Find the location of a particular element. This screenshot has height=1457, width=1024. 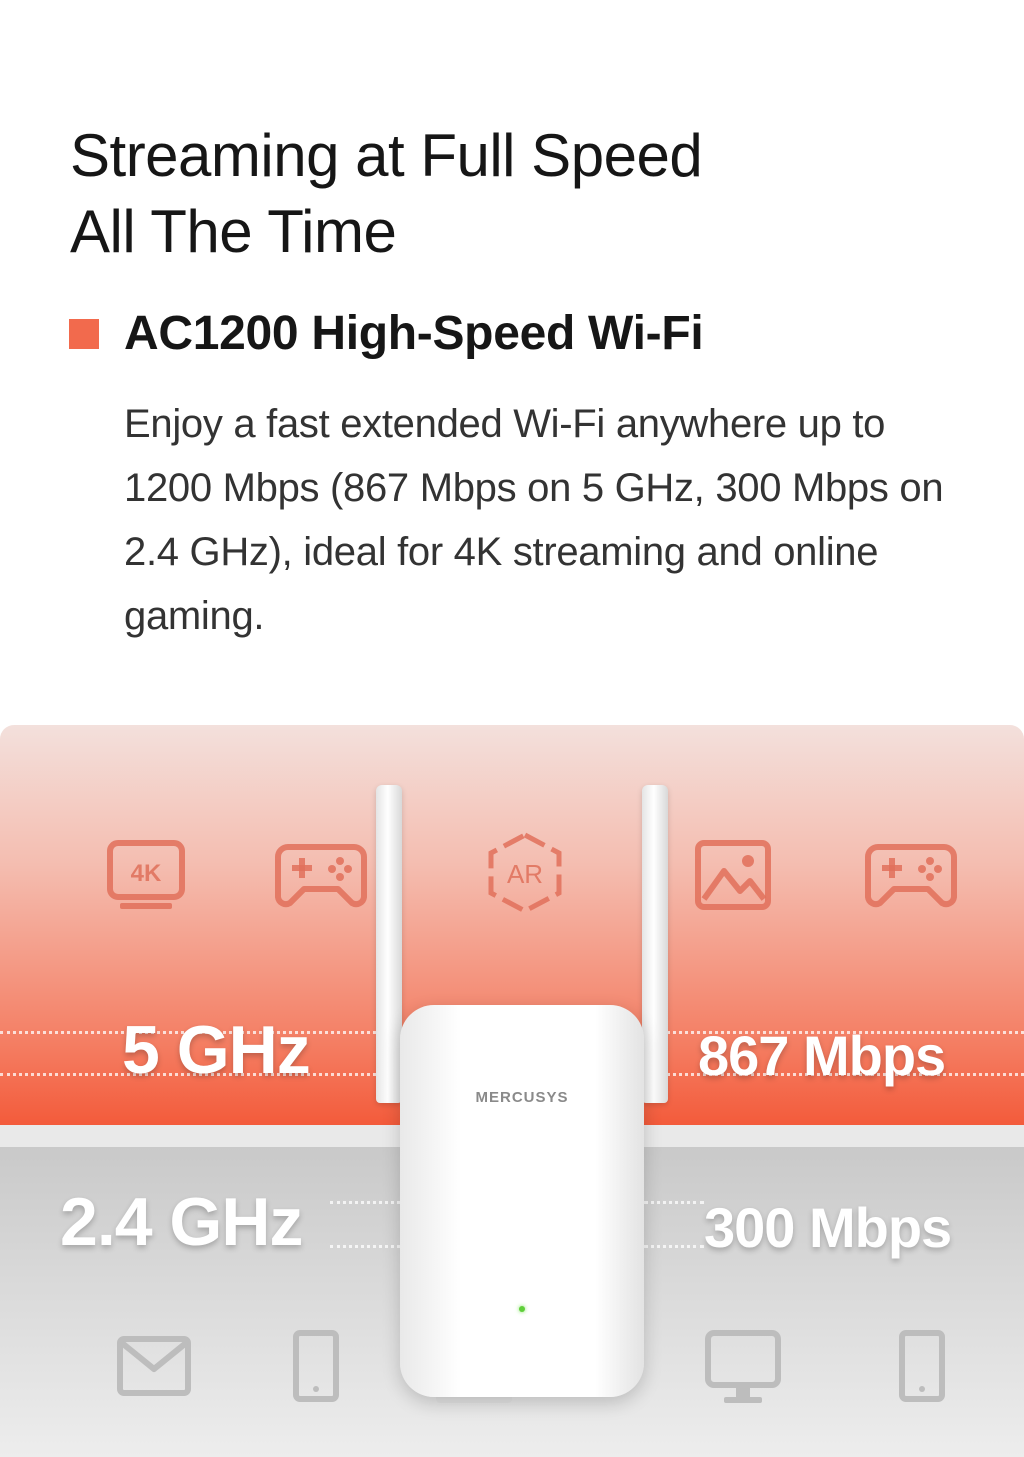

feature-bullet-square is located at coordinates (84, 334).